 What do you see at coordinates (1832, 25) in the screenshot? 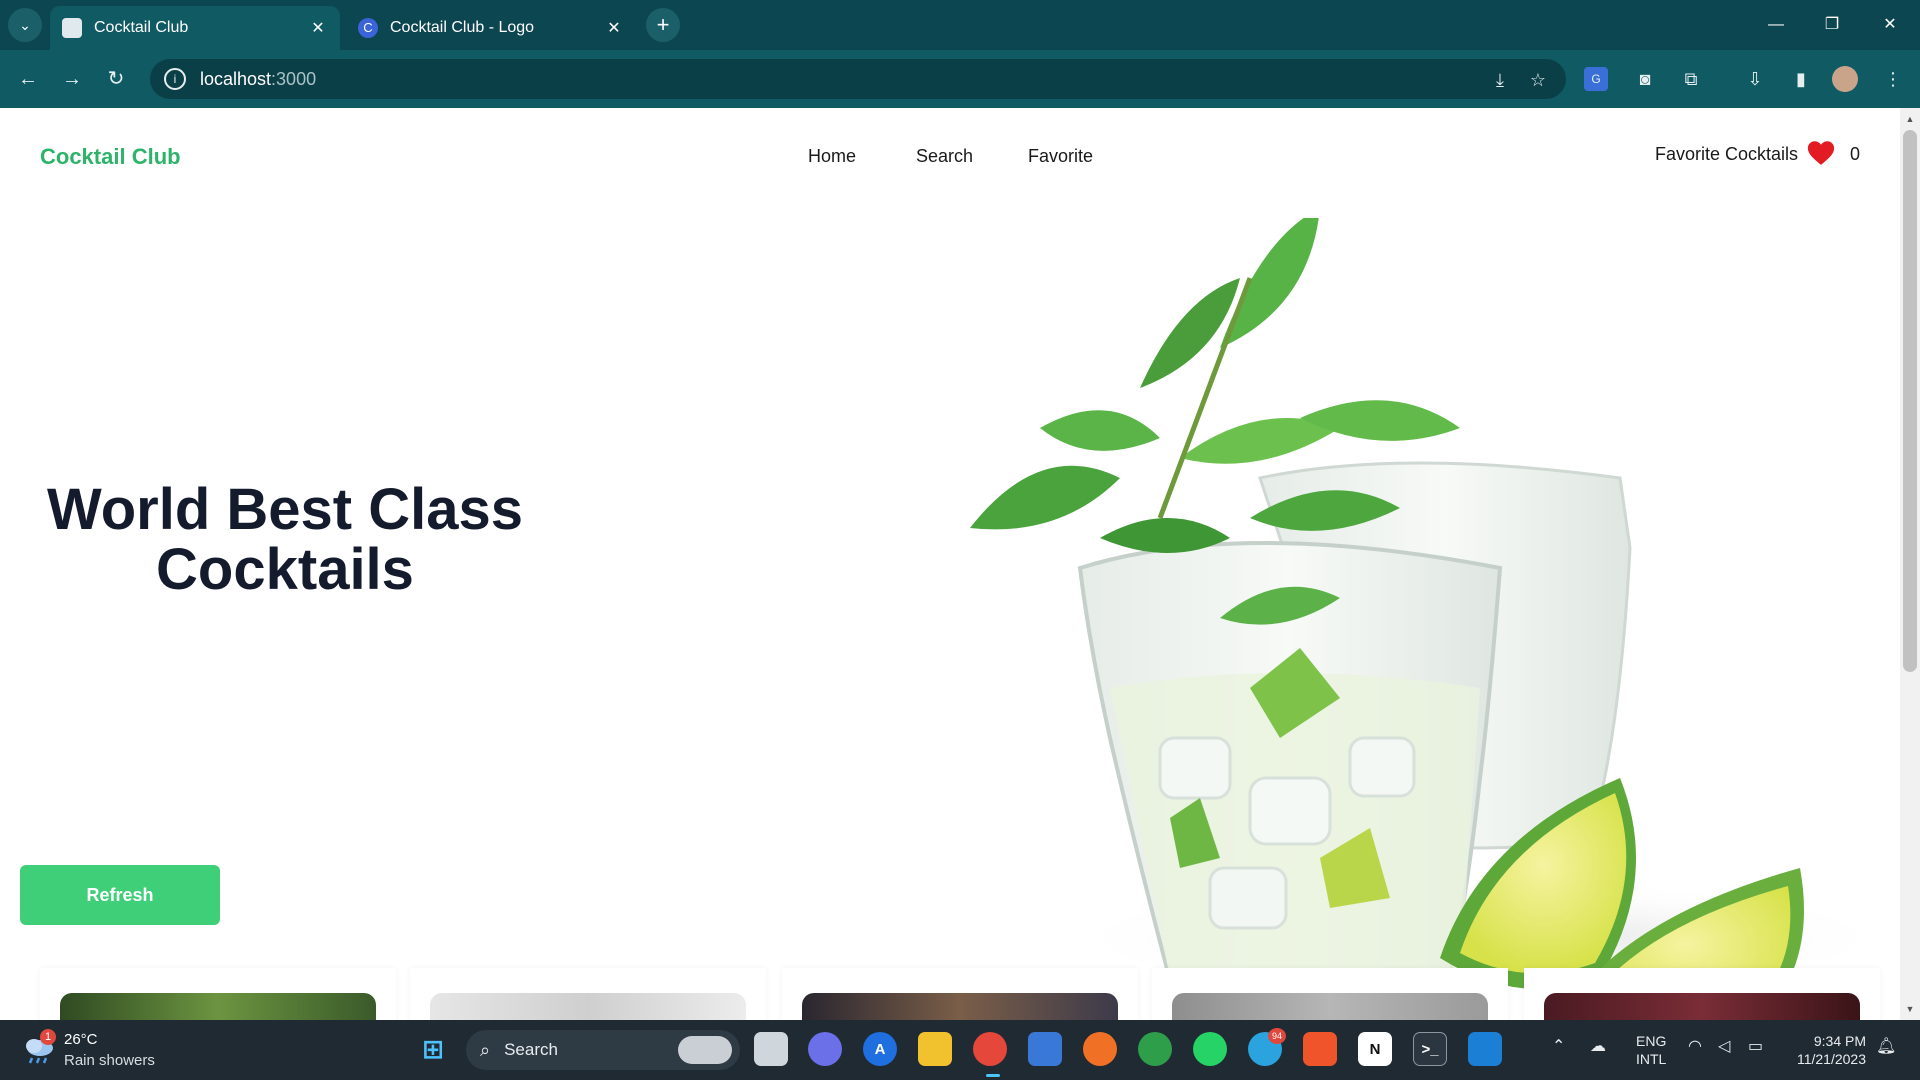
I see `restore-icon: ❐` at bounding box center [1832, 25].